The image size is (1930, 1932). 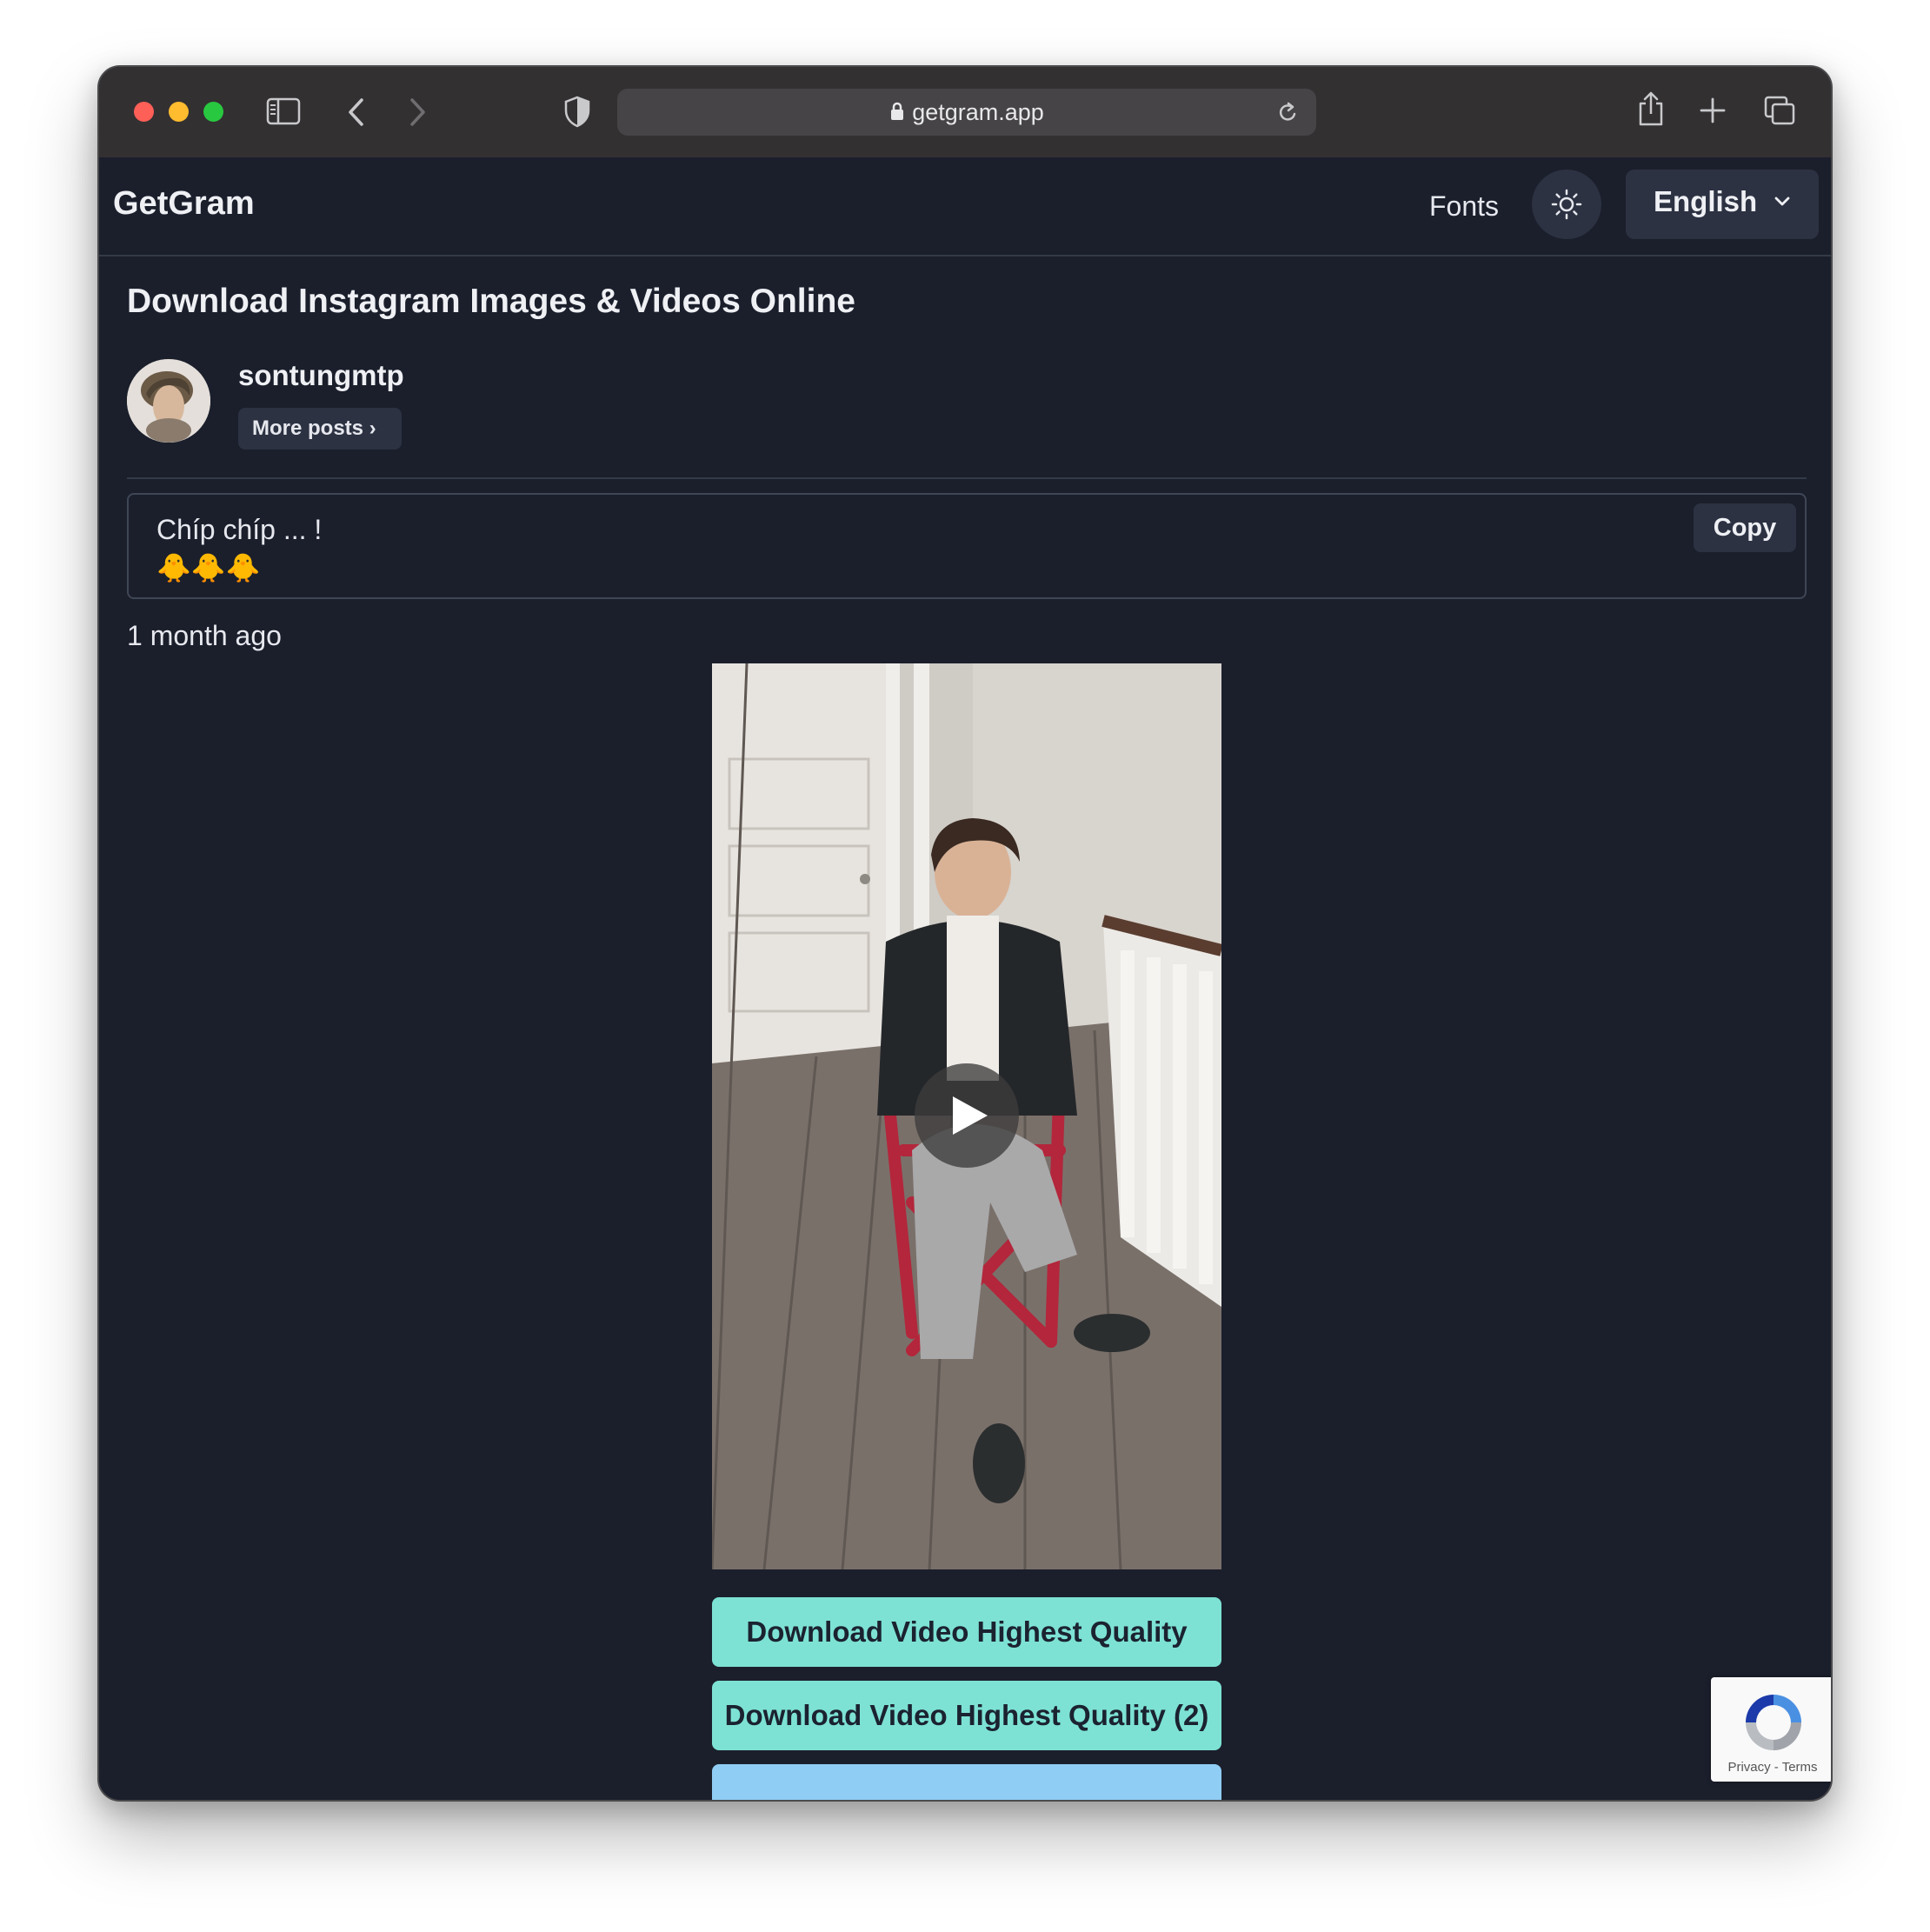 What do you see at coordinates (284, 111) in the screenshot?
I see `sidebar-toggle-icon` at bounding box center [284, 111].